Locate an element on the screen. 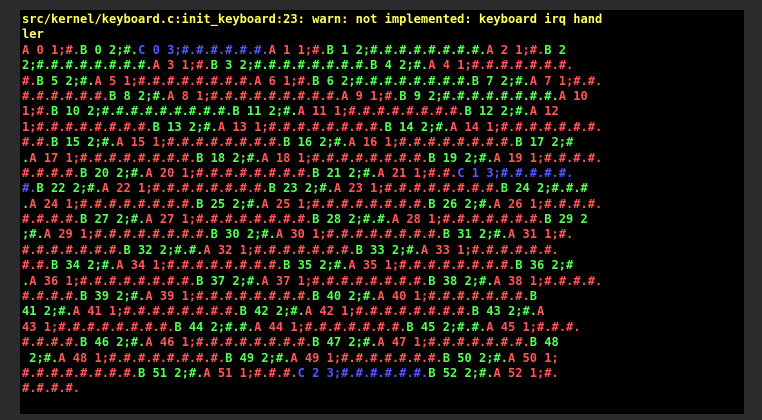  console-segment: C 1 3;#.#.#.#.#. is located at coordinates (515, 172).